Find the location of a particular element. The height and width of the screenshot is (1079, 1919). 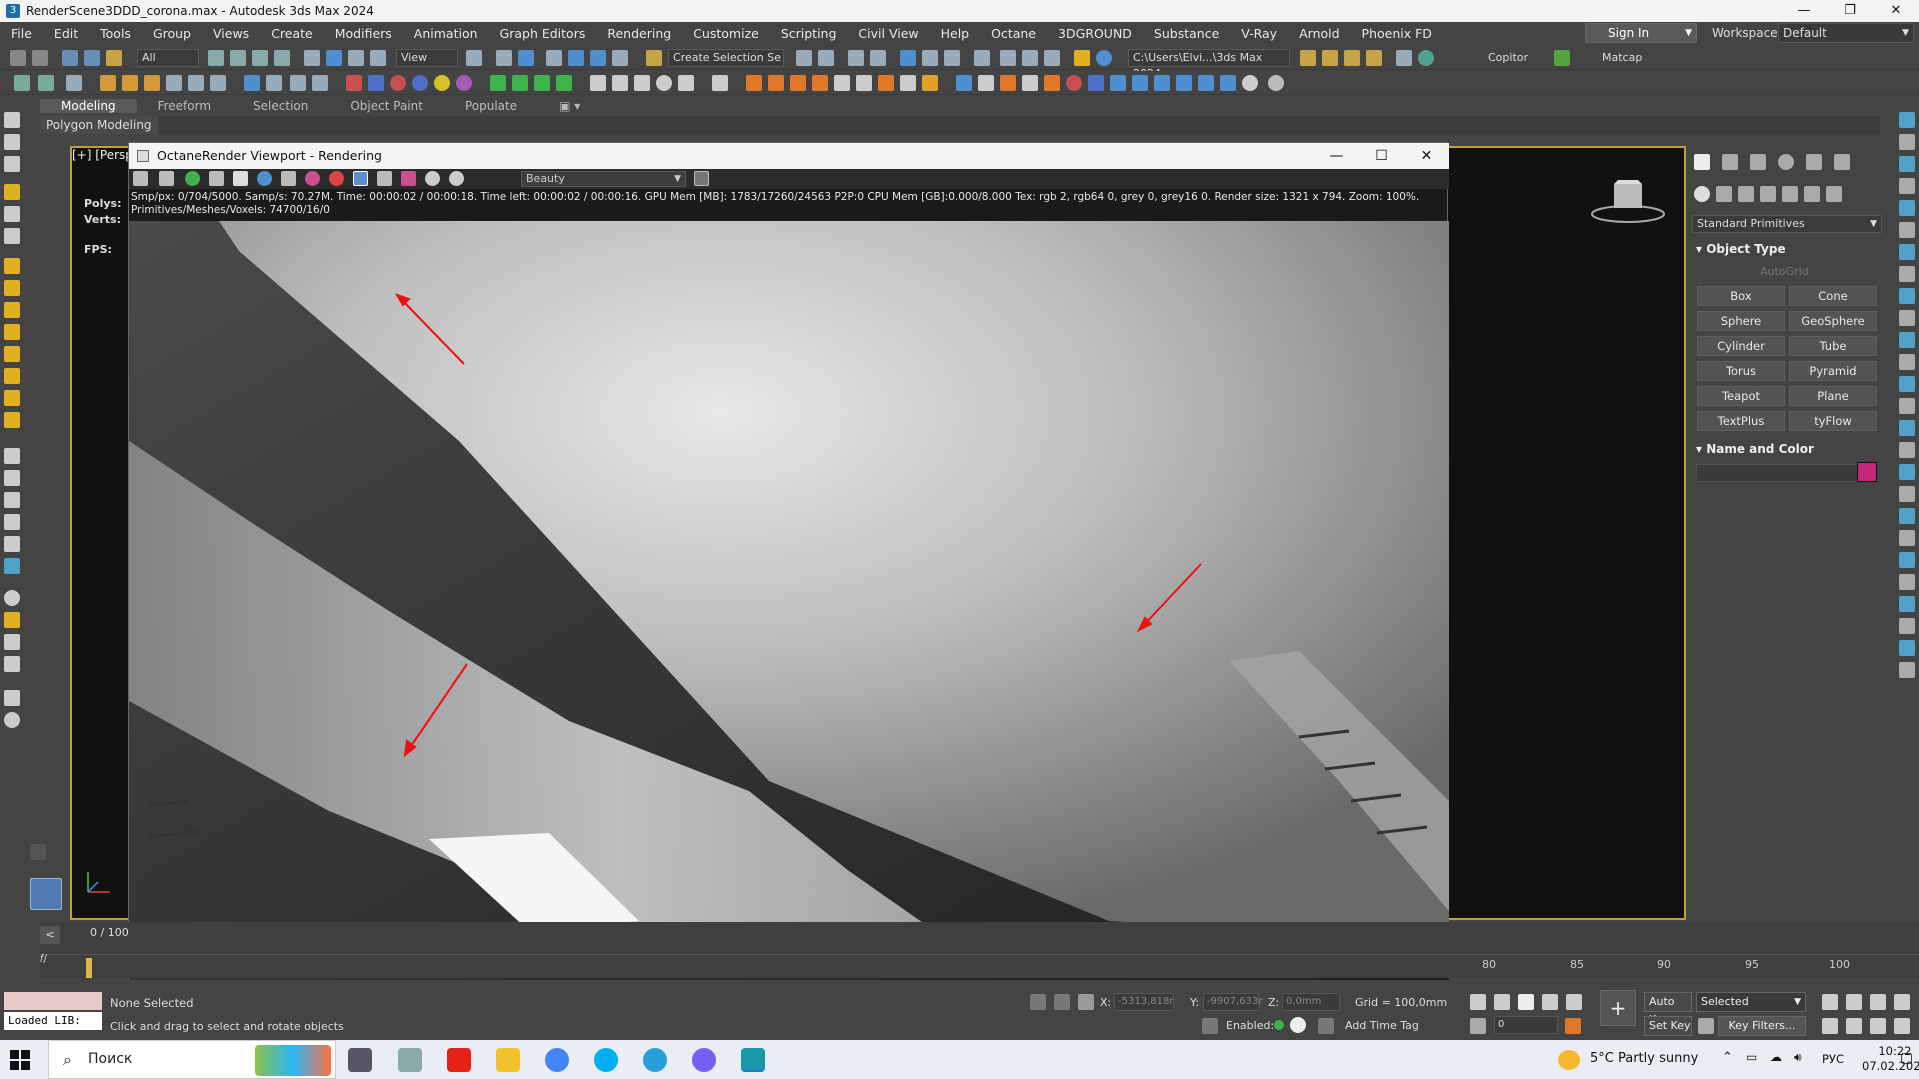

geosphere-button: GeoSphere is located at coordinates (1833, 321).